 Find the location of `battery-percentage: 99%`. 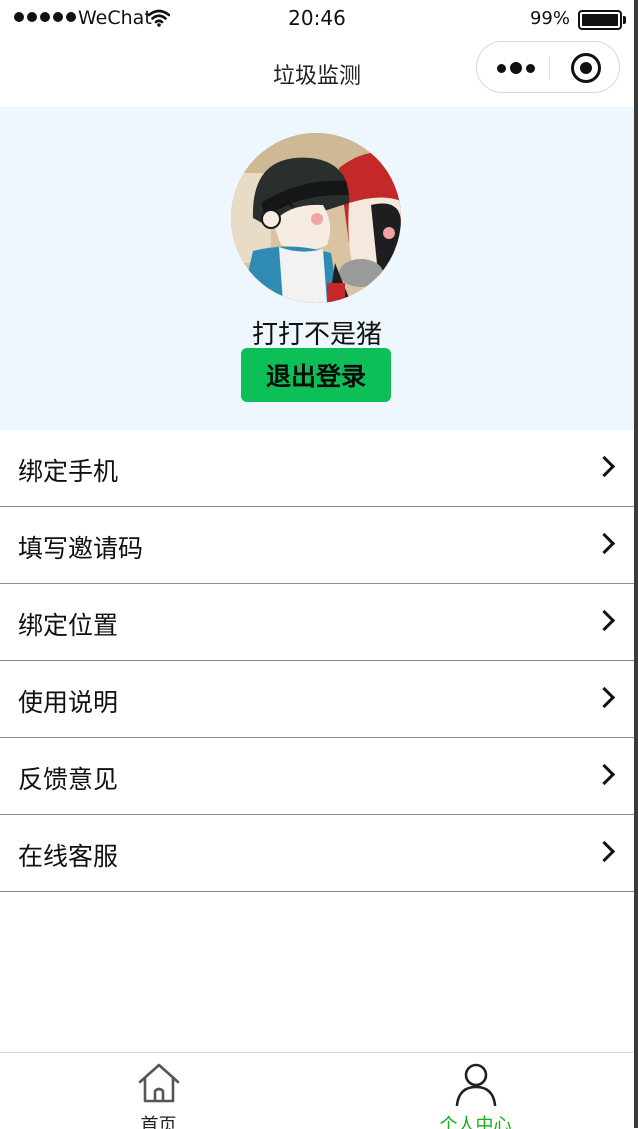

battery-percentage: 99% is located at coordinates (549, 18).